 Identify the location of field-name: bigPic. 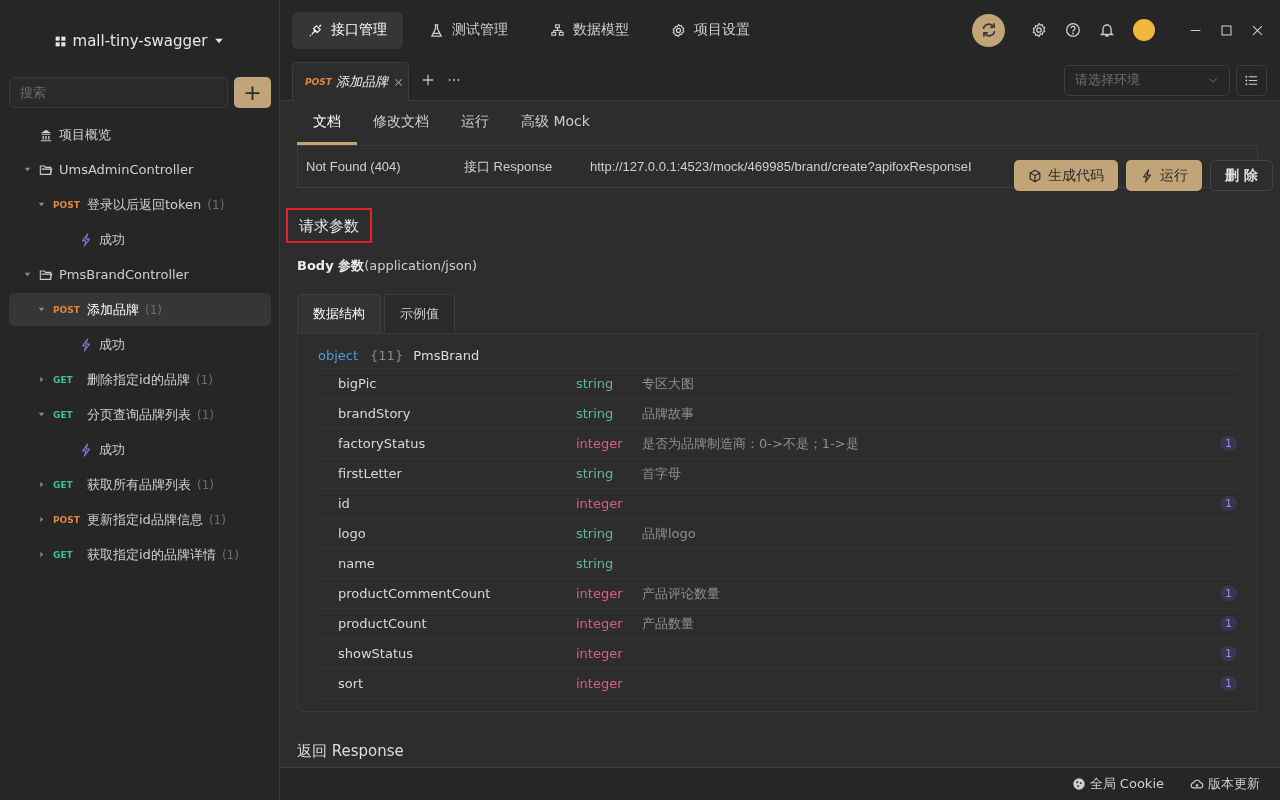
(358, 383).